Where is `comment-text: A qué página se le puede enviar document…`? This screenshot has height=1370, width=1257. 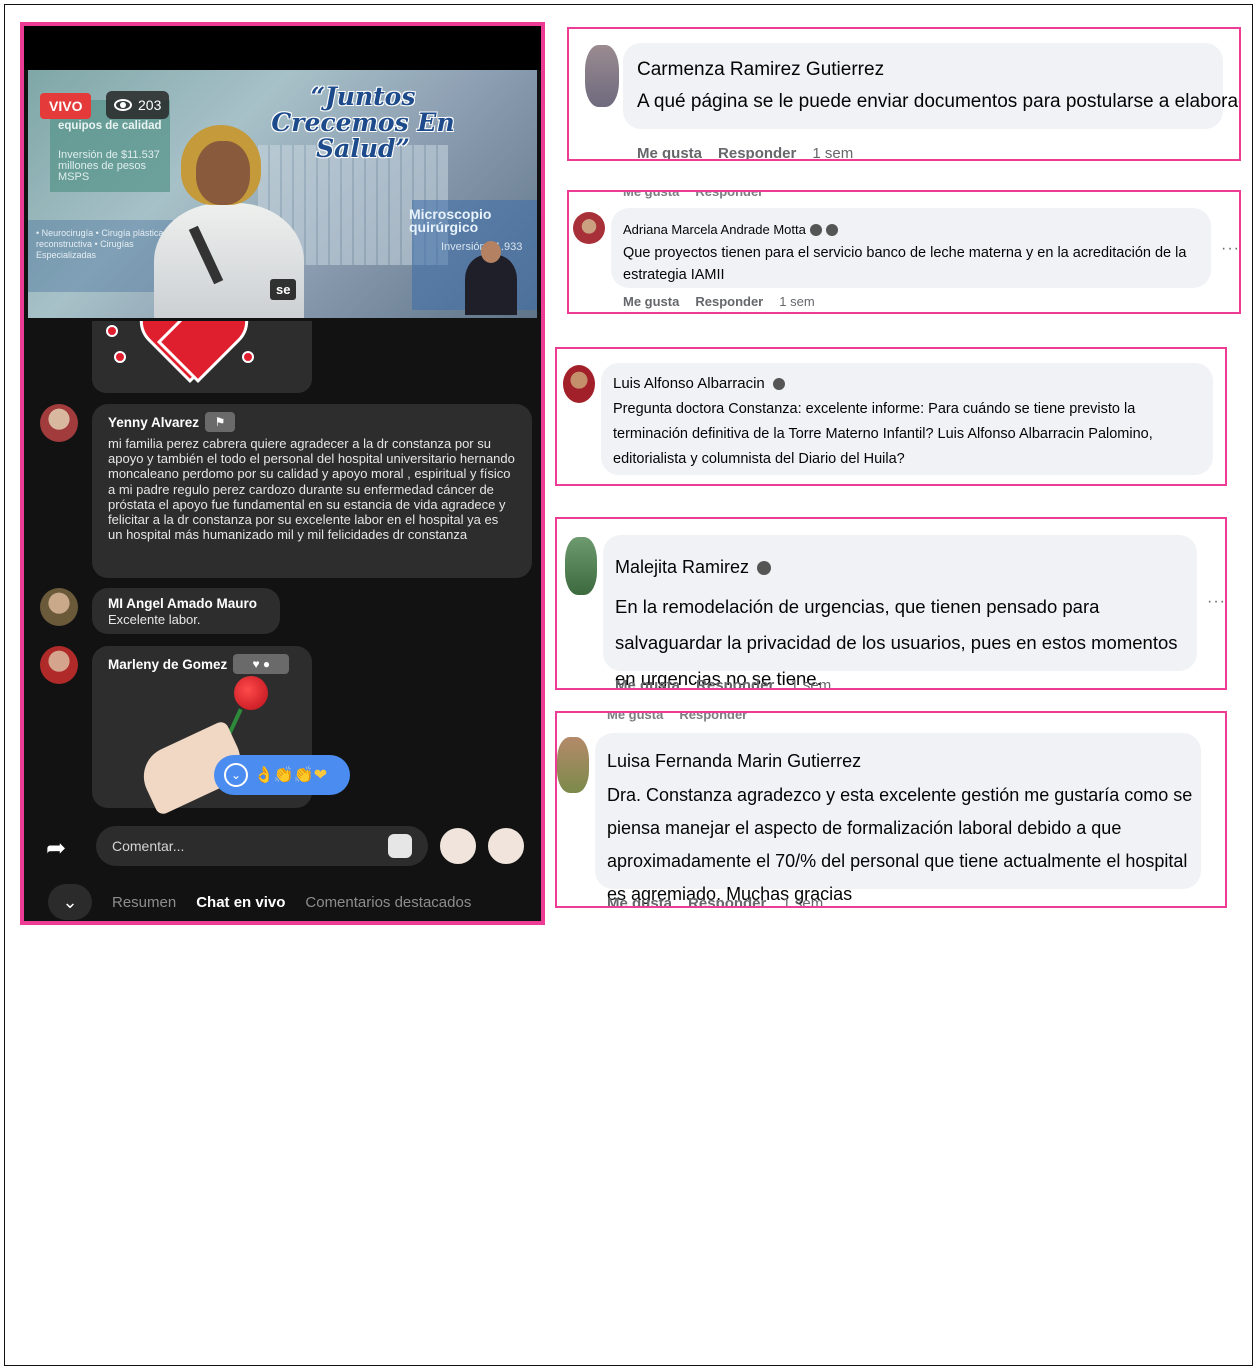 comment-text: A qué página se le puede enviar document… is located at coordinates (938, 101).